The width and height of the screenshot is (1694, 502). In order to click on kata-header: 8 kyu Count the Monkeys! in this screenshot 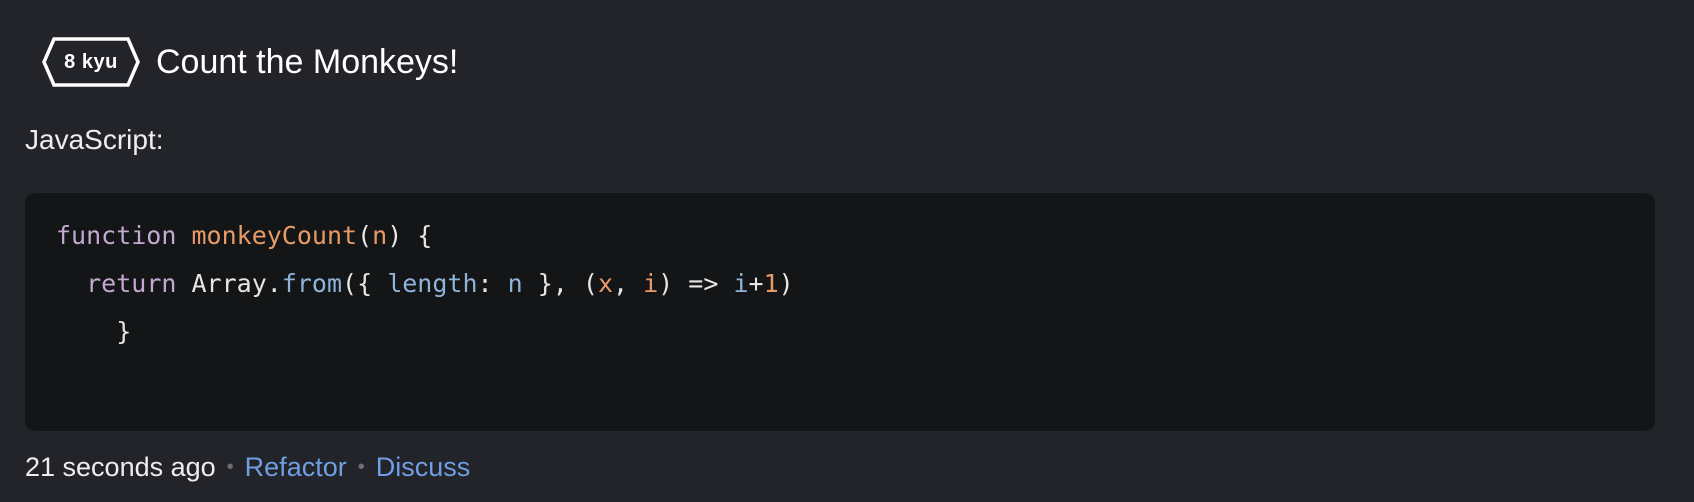, I will do `click(250, 62)`.